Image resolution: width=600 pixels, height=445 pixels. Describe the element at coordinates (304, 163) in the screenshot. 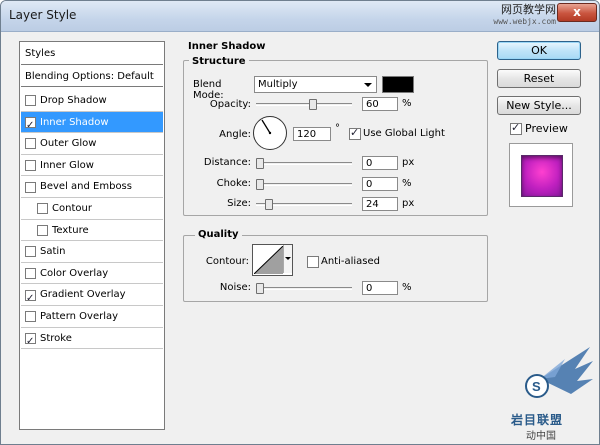

I see `distance-slider-track` at that location.